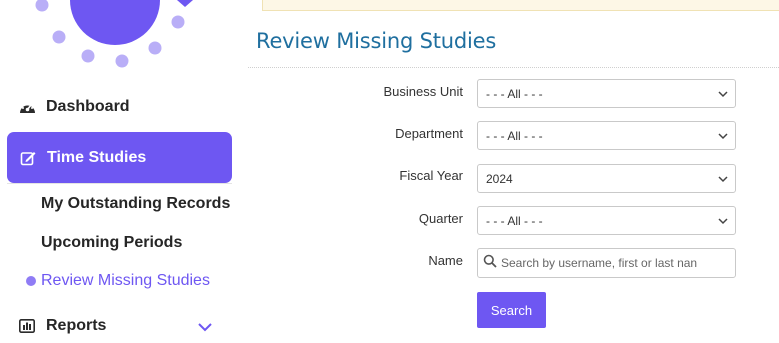  I want to click on edit-note-icon, so click(28, 158).